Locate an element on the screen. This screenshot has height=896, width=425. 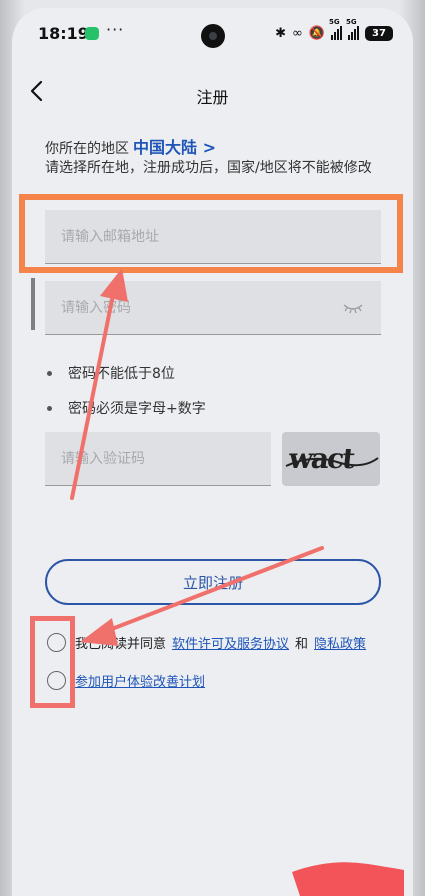
email-field is located at coordinates (213, 237).